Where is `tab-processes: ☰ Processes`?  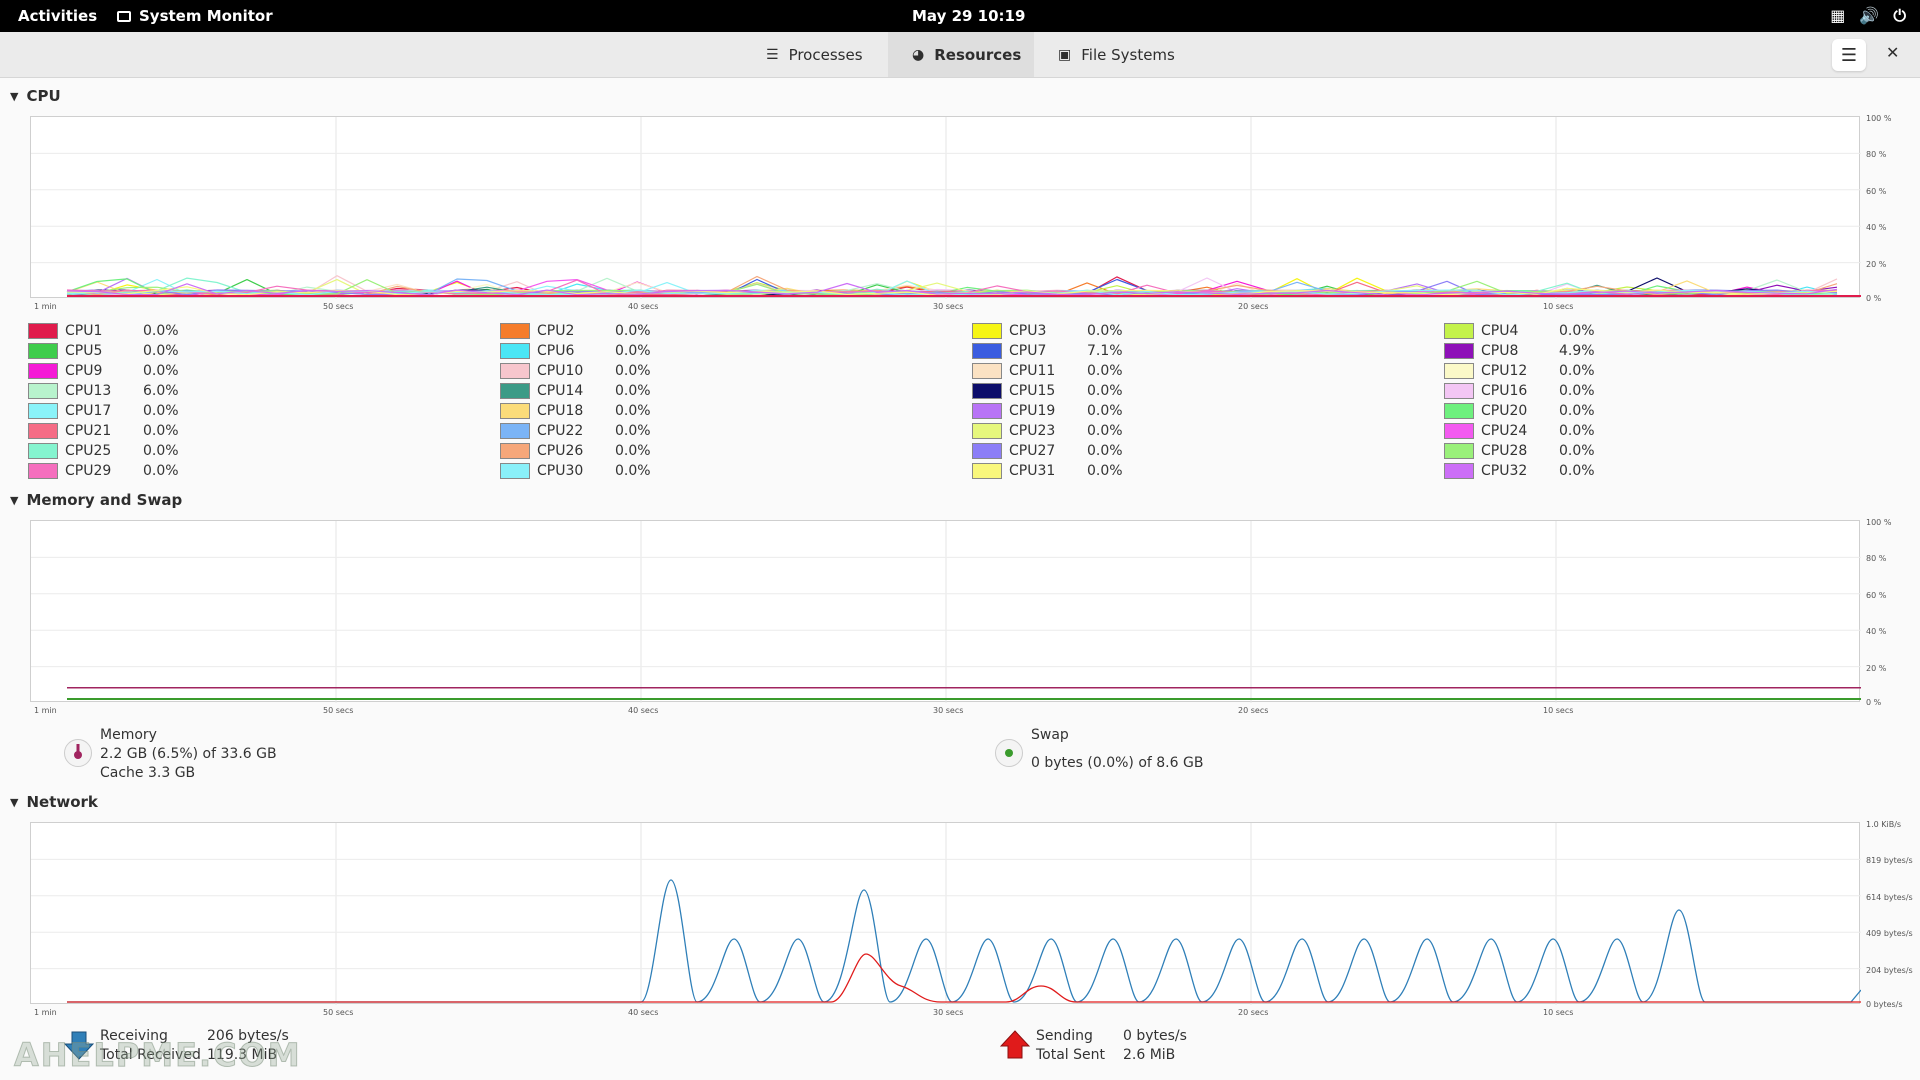
tab-processes: ☰ Processes is located at coordinates (815, 54).